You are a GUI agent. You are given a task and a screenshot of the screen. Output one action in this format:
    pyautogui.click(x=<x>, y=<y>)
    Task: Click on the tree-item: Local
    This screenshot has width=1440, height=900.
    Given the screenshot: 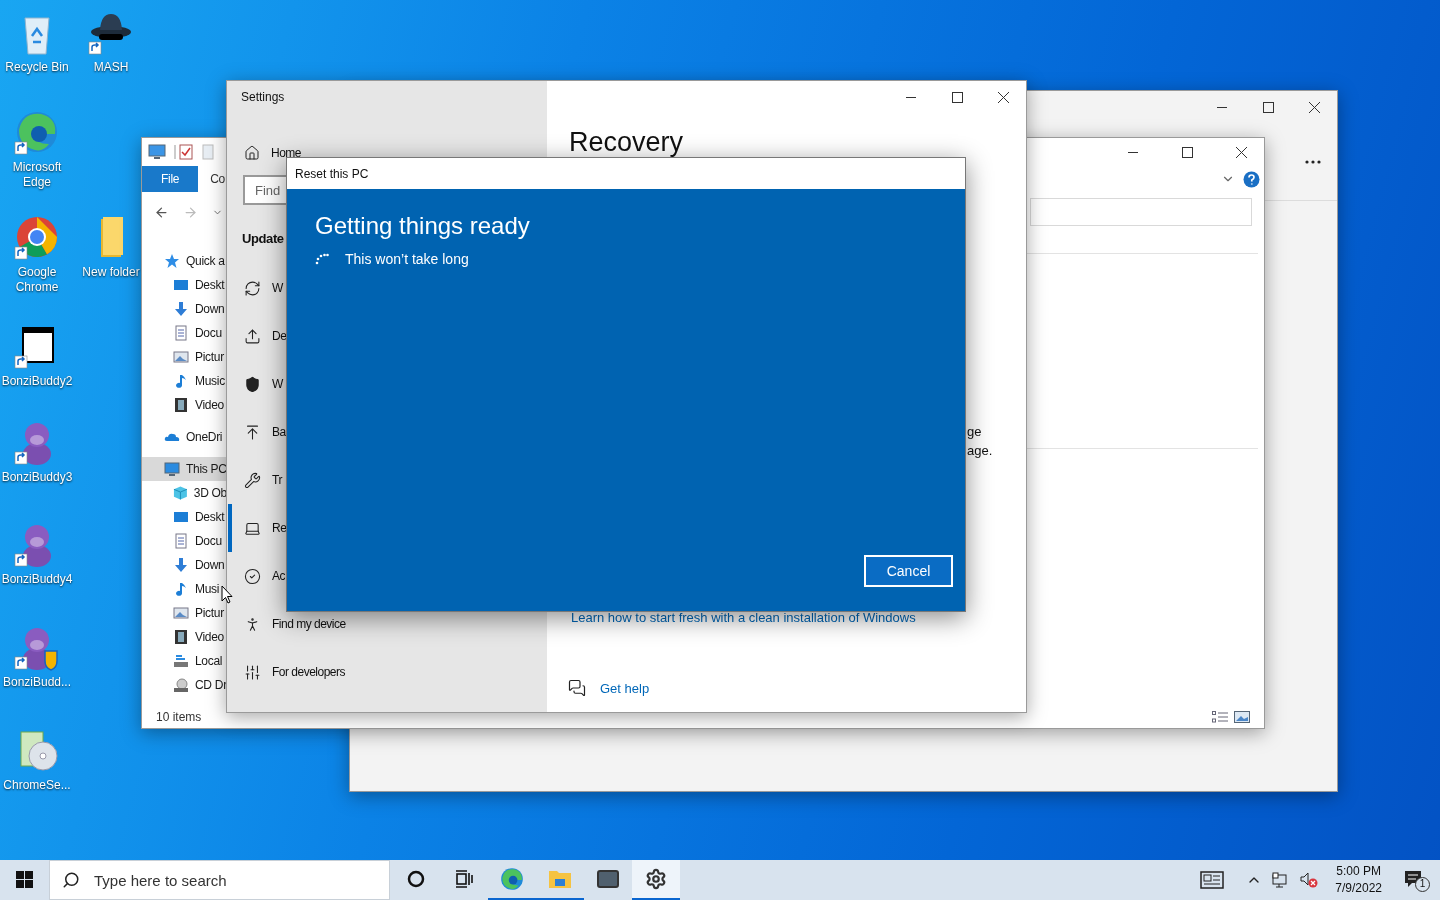 What is the action you would take?
    pyautogui.click(x=184, y=661)
    